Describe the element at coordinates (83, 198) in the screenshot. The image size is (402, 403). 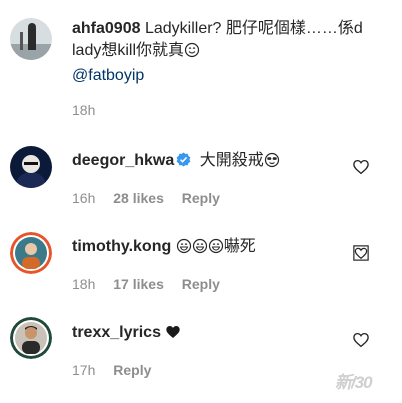
I see `comment-time: 16h` at that location.